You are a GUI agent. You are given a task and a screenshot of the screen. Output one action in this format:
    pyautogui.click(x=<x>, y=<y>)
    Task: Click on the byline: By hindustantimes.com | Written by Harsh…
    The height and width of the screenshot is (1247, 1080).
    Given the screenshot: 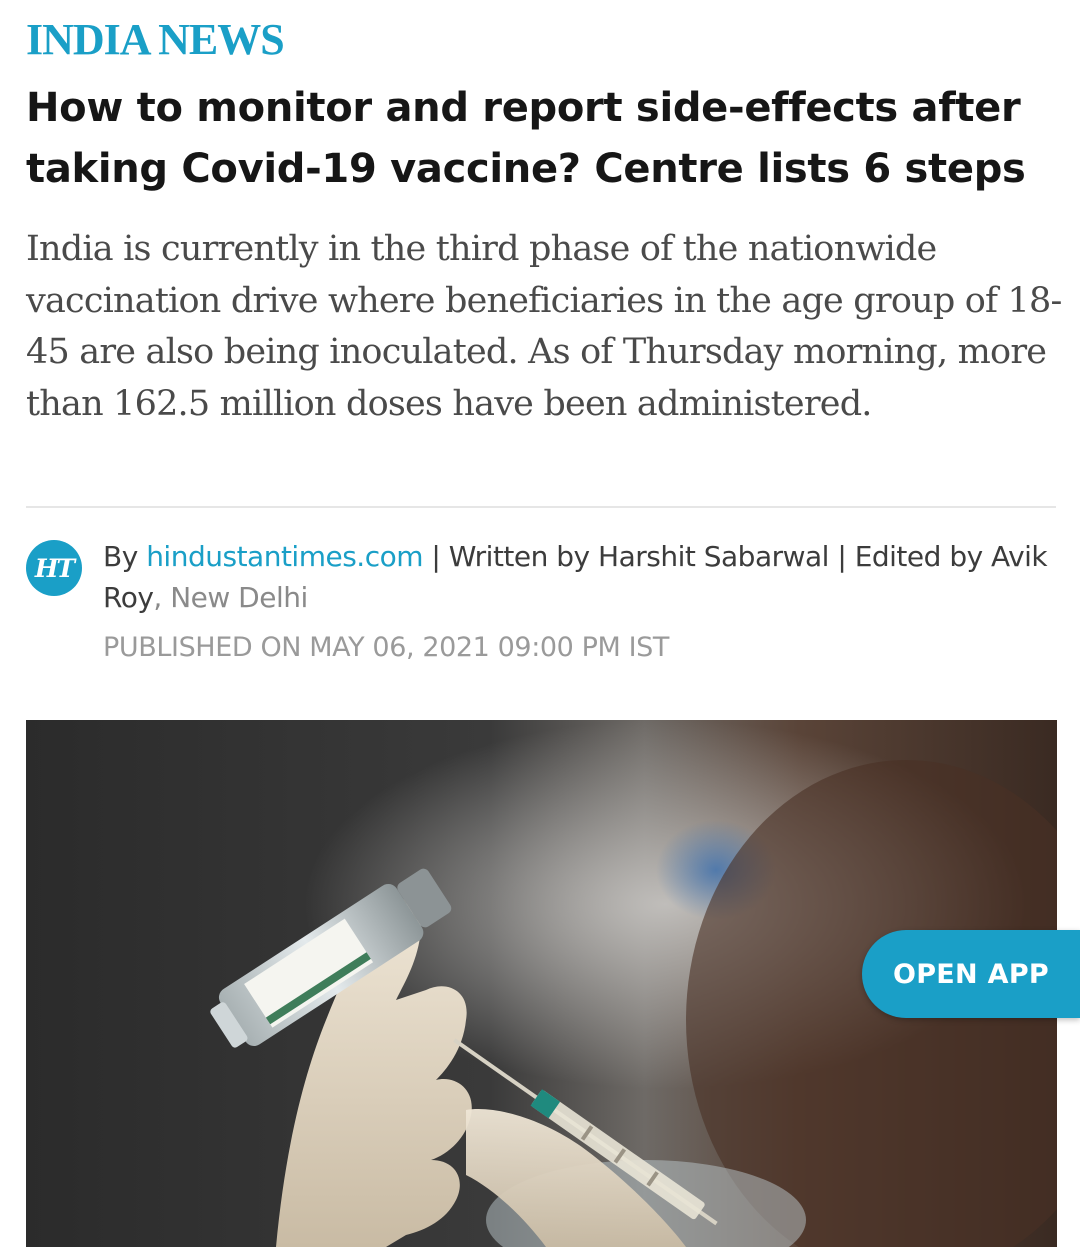 What is the action you would take?
    pyautogui.click(x=578, y=577)
    